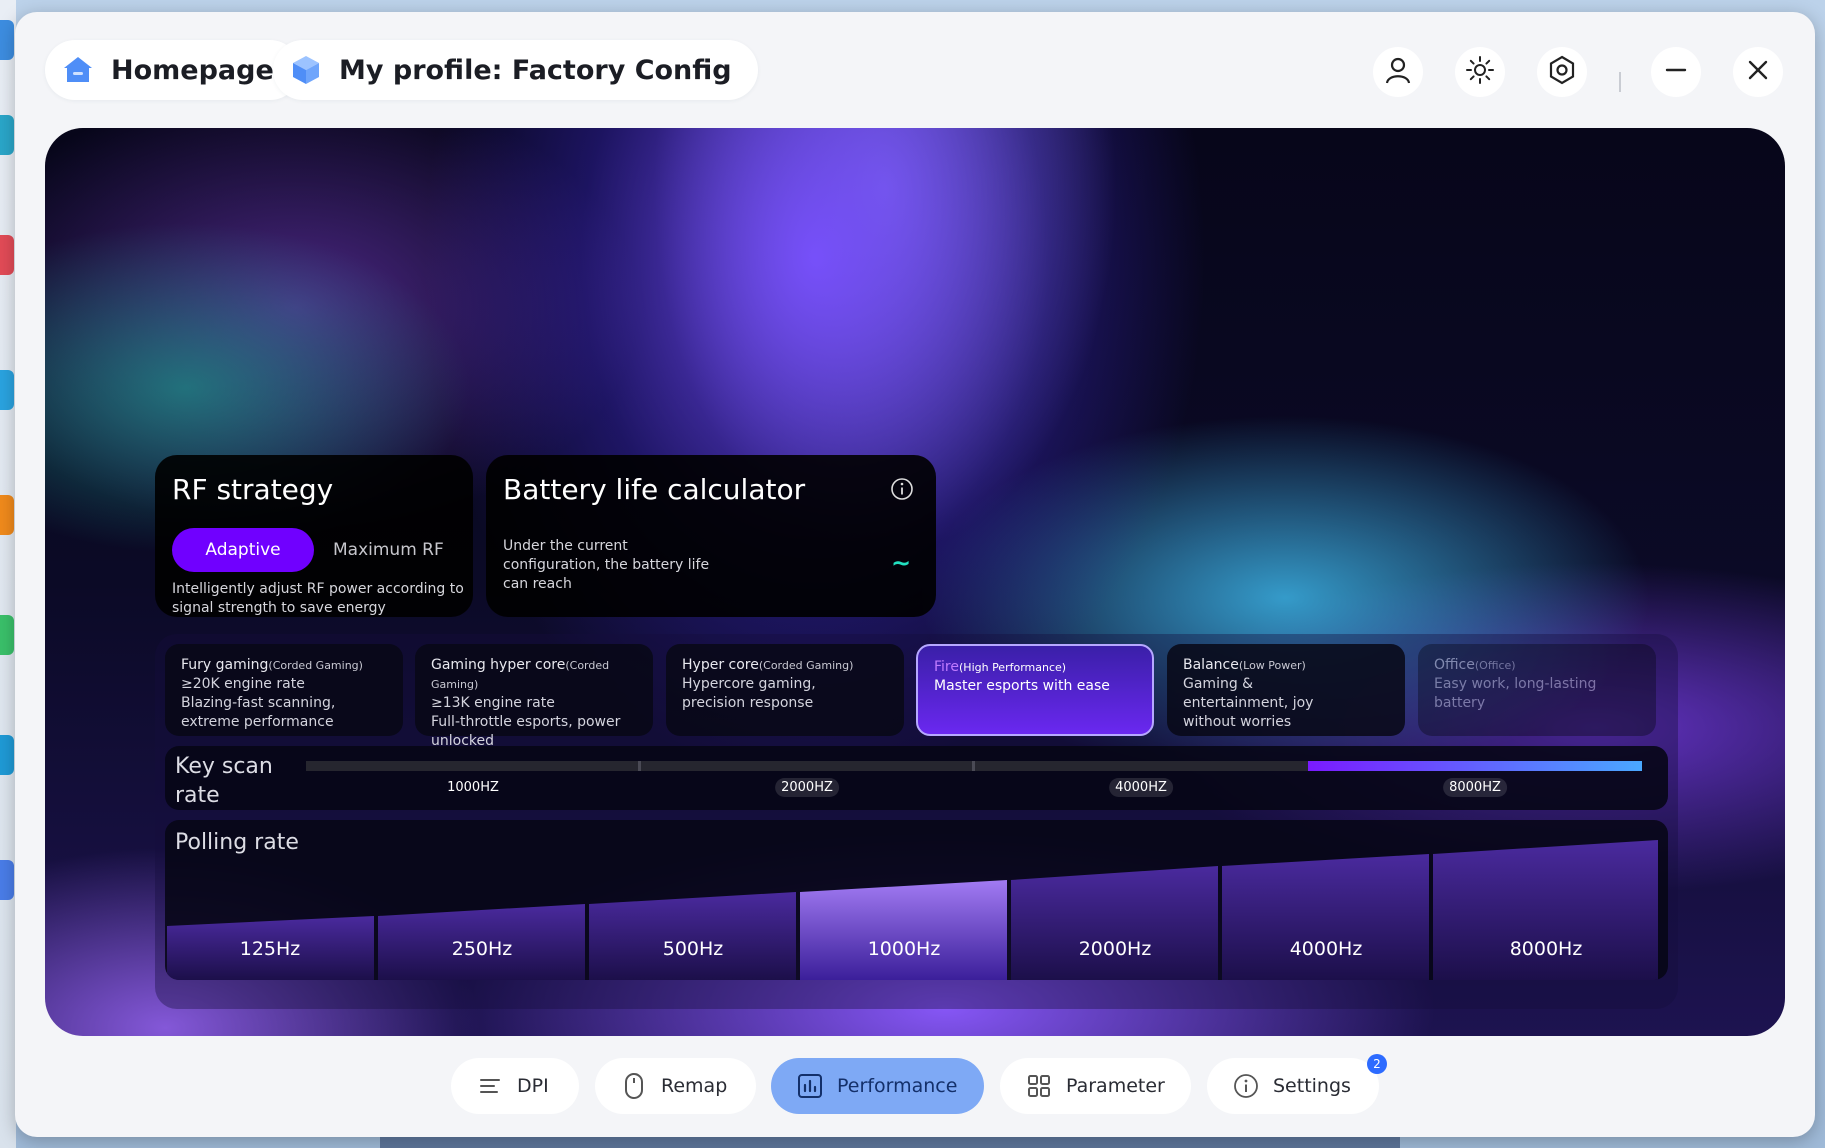 This screenshot has height=1148, width=1825. I want to click on close-button, so click(1758, 72).